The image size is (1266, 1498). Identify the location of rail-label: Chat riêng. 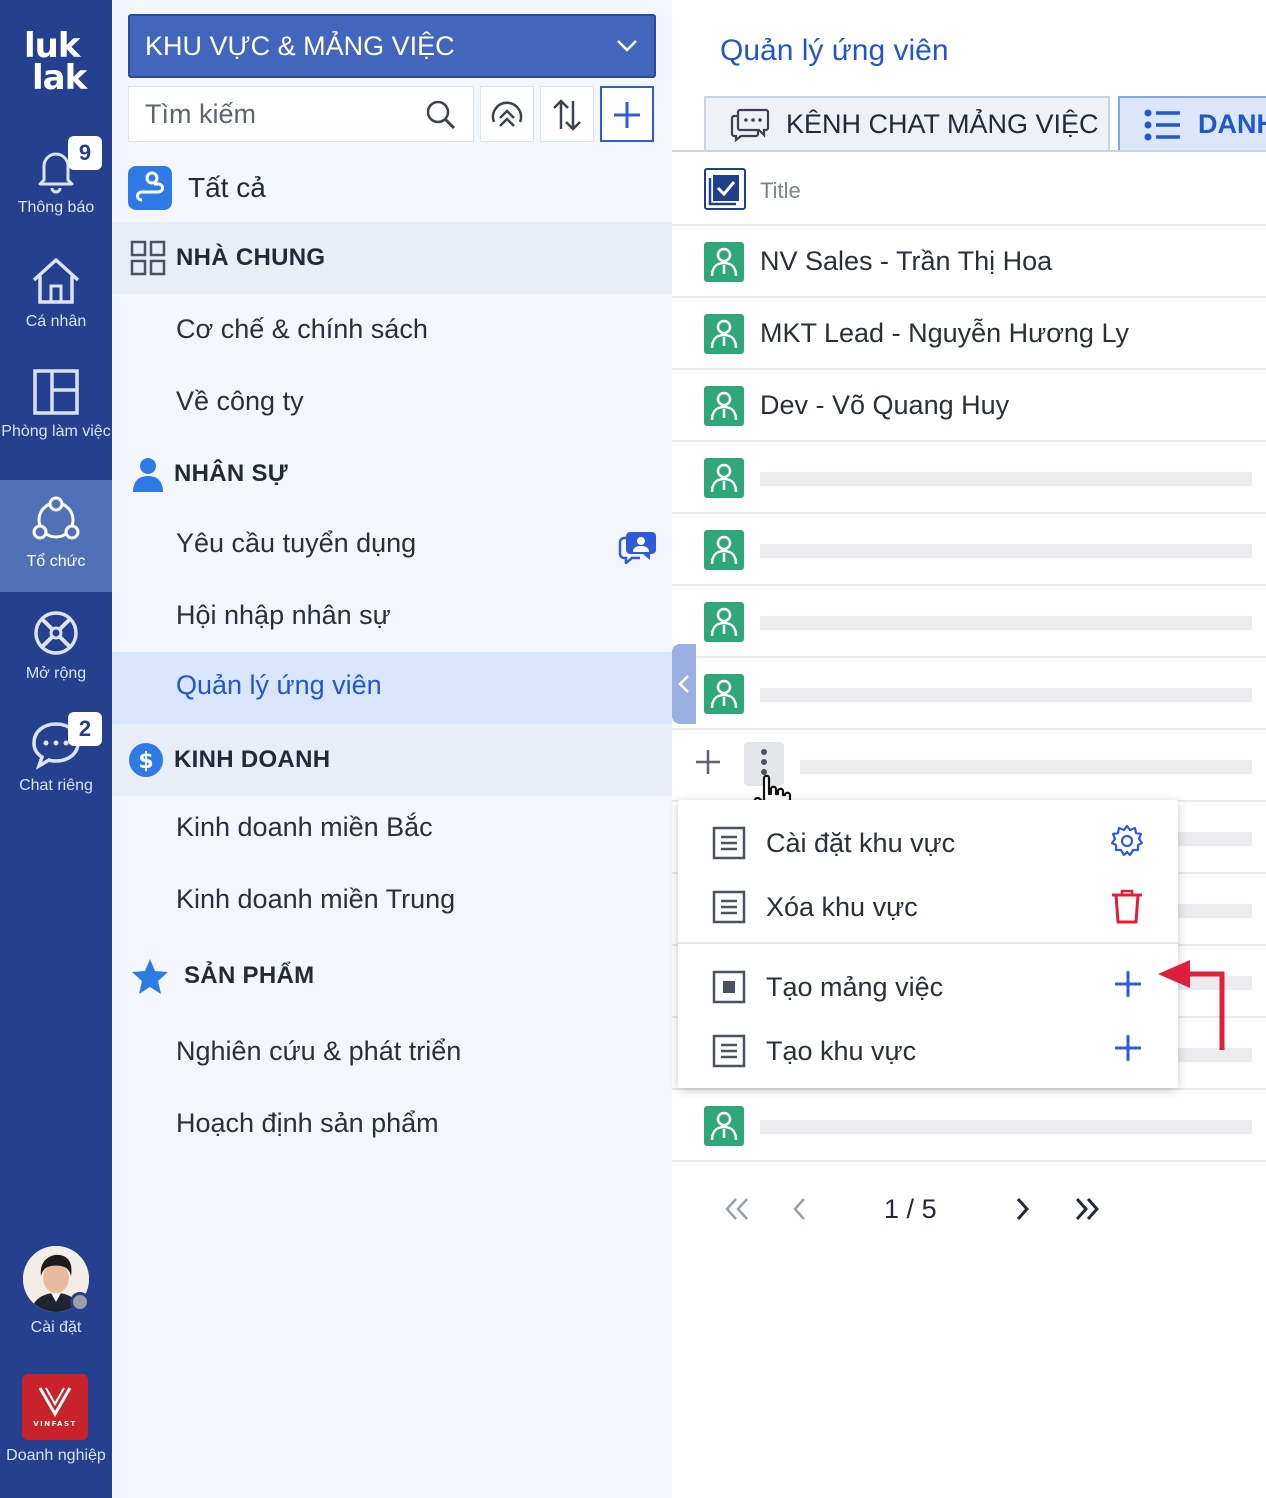
(56, 785).